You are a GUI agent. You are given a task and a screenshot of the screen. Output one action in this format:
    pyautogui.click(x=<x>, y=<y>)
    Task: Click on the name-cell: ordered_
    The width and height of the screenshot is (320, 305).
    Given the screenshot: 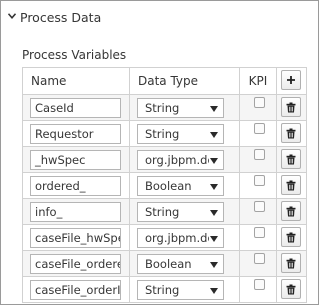 What is the action you would take?
    pyautogui.click(x=76, y=185)
    